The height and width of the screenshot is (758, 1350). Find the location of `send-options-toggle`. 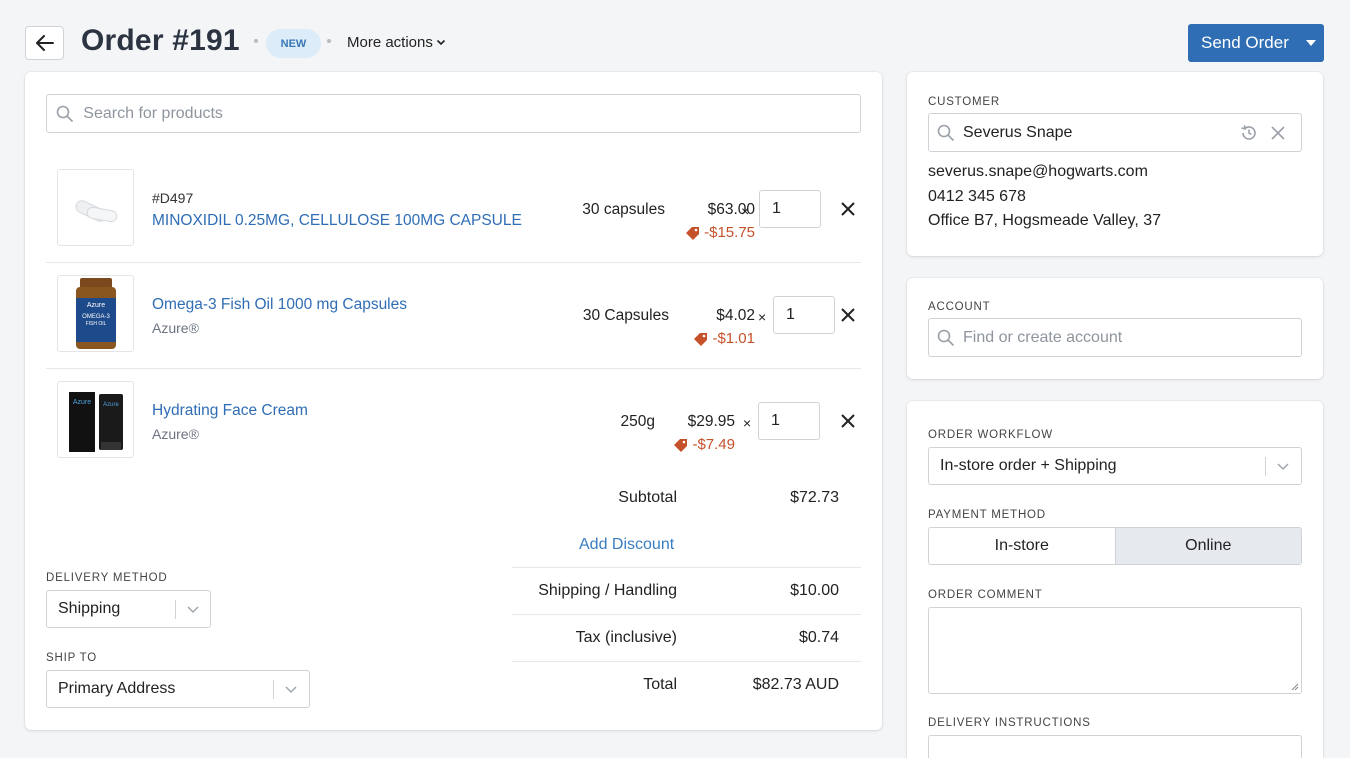

send-options-toggle is located at coordinates (1310, 43).